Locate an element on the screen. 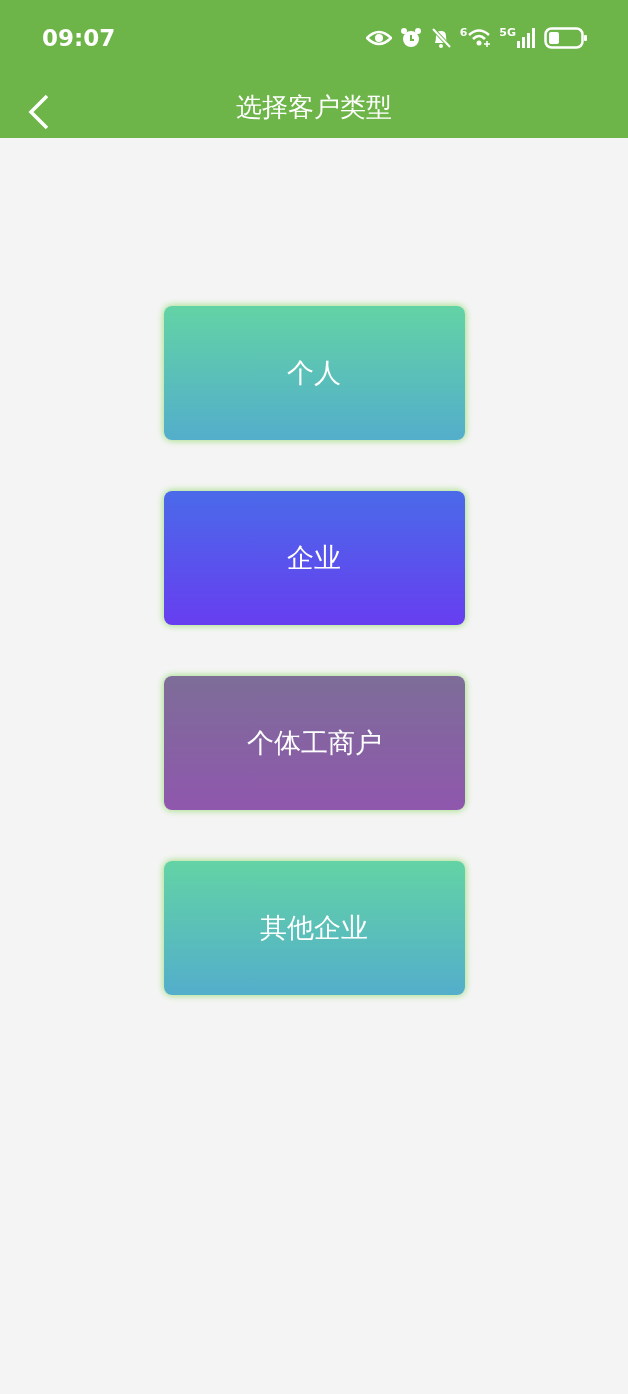  muted-bell-icon is located at coordinates (440, 38).